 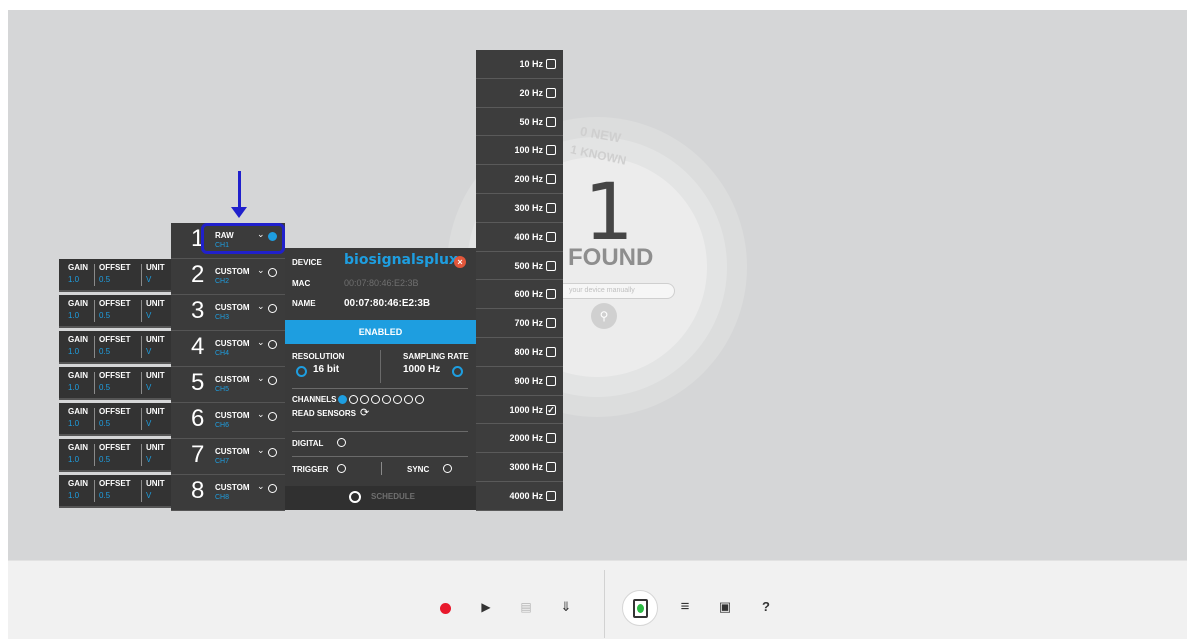 I want to click on rate-option: 300 Hz, so click(x=519, y=208).